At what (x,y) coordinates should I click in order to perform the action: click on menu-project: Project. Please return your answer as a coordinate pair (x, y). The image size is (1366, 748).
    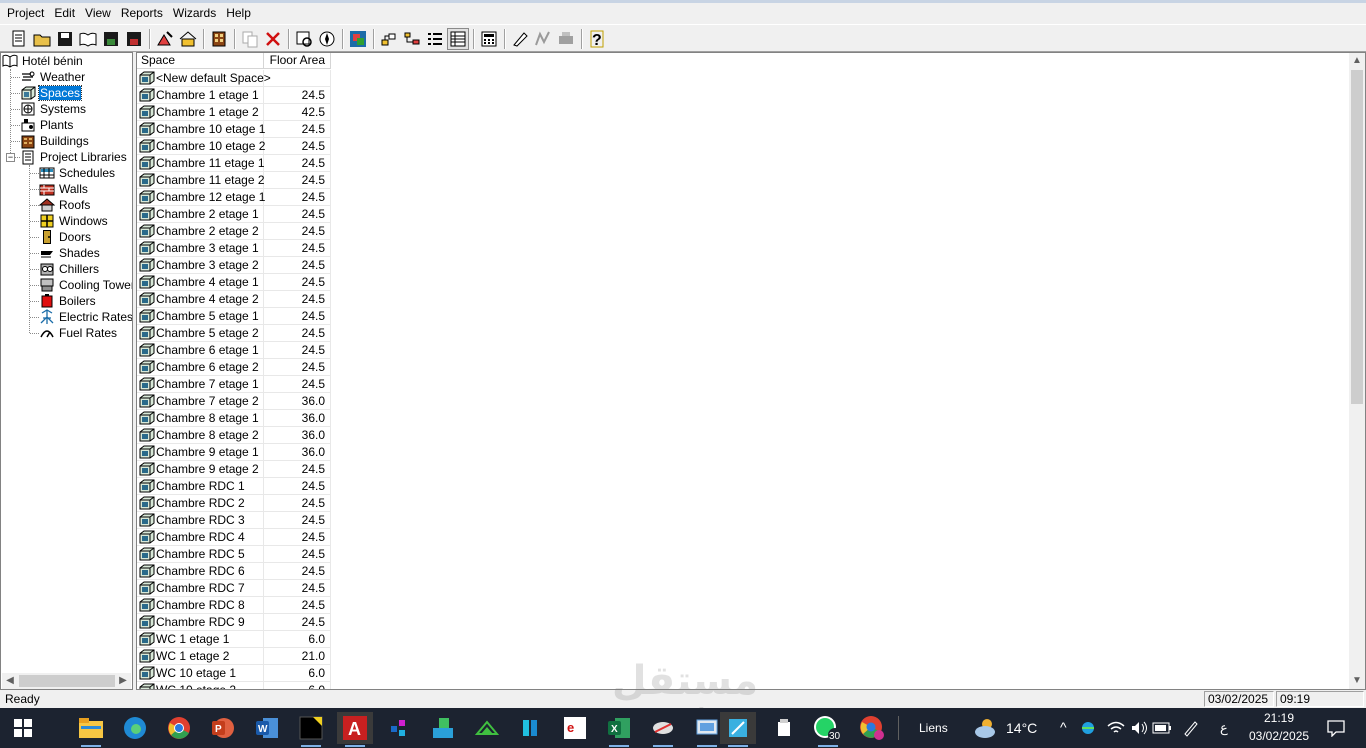
    Looking at the image, I should click on (25, 13).